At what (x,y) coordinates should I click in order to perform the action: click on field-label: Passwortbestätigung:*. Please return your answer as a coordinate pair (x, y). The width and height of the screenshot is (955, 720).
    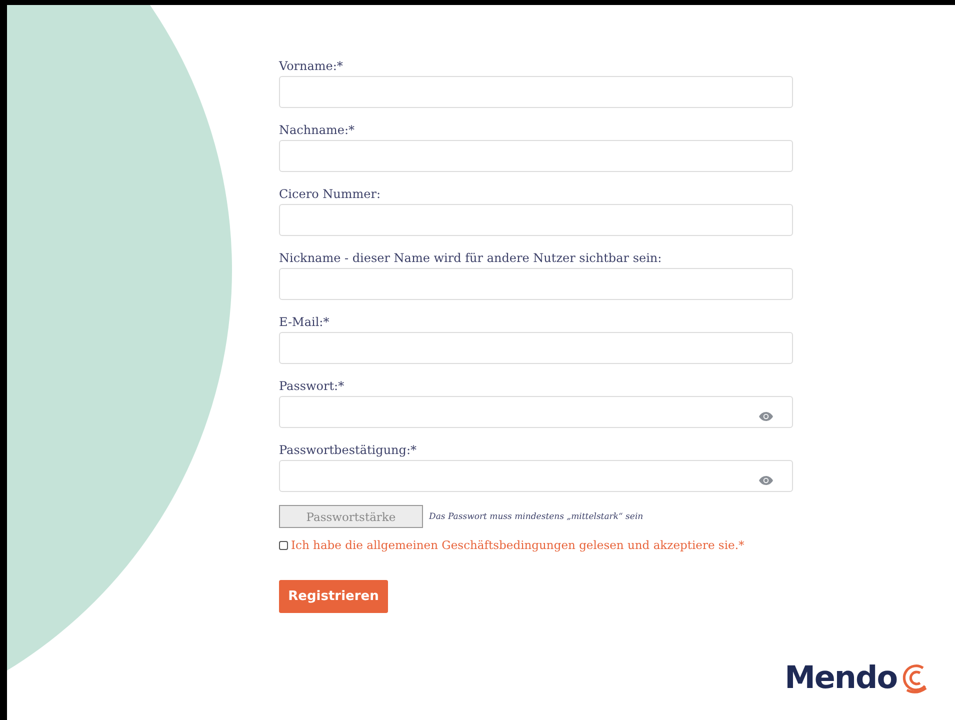
    Looking at the image, I should click on (348, 450).